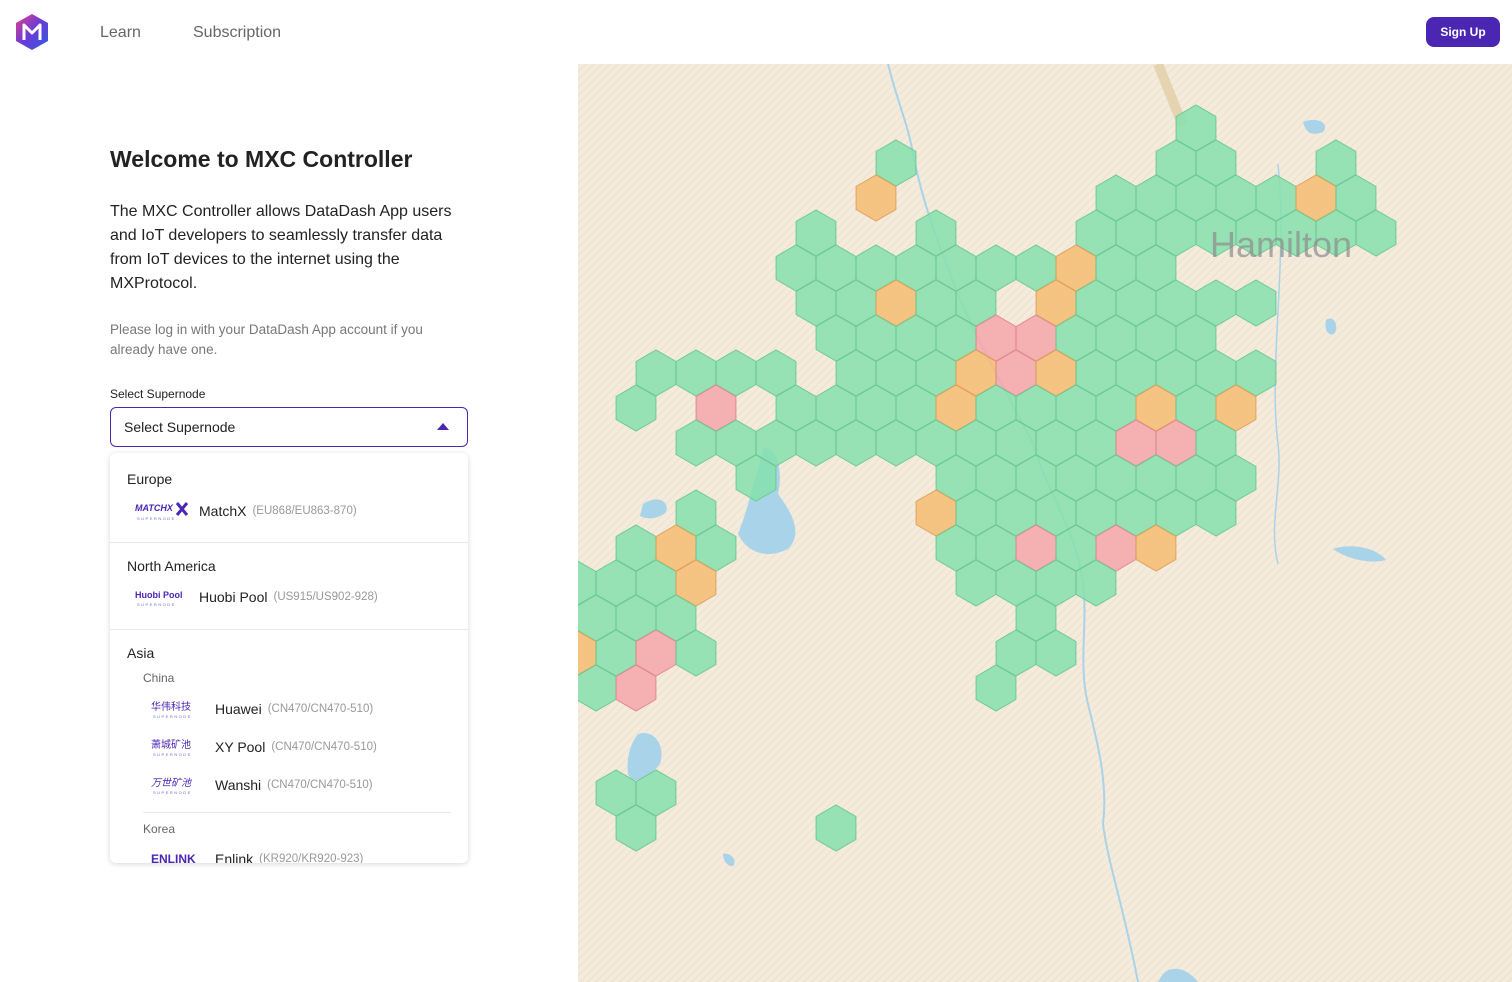 This screenshot has width=1512, height=982. I want to click on region-europe: Europe, so click(150, 479).